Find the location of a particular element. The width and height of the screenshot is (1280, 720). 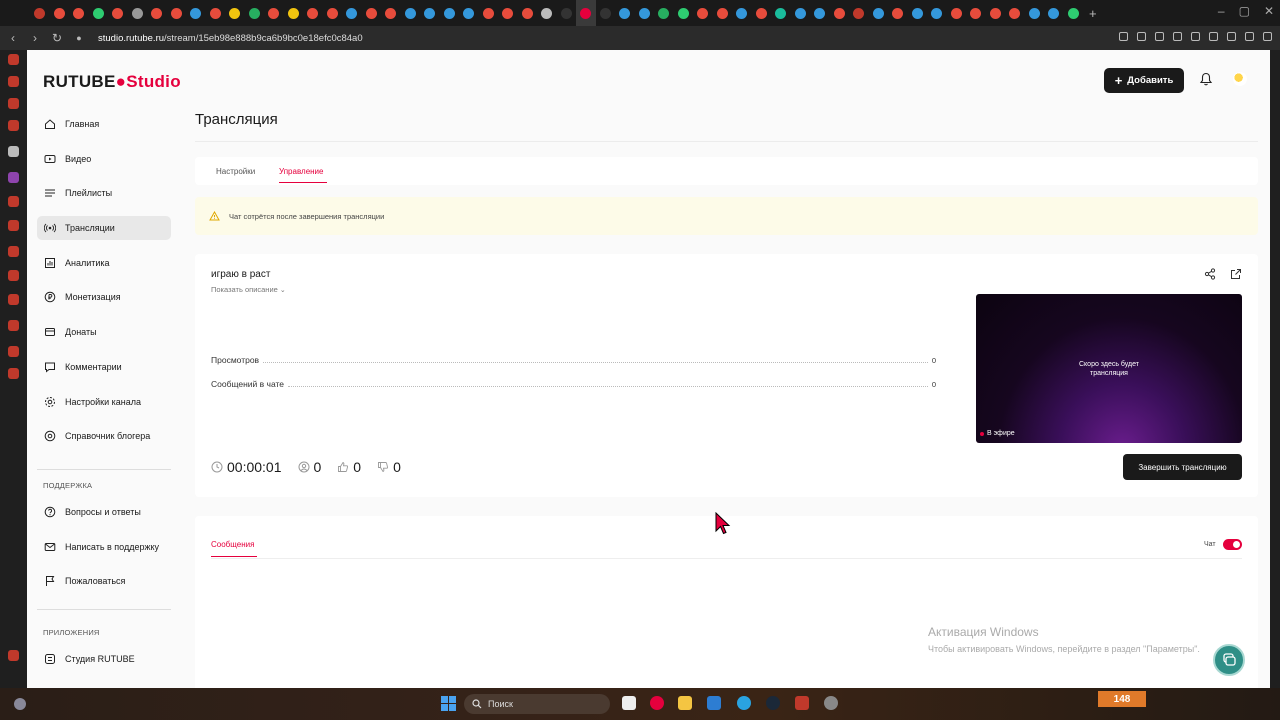

sidebar-item-broadcasts: Трансляции is located at coordinates (104, 228).